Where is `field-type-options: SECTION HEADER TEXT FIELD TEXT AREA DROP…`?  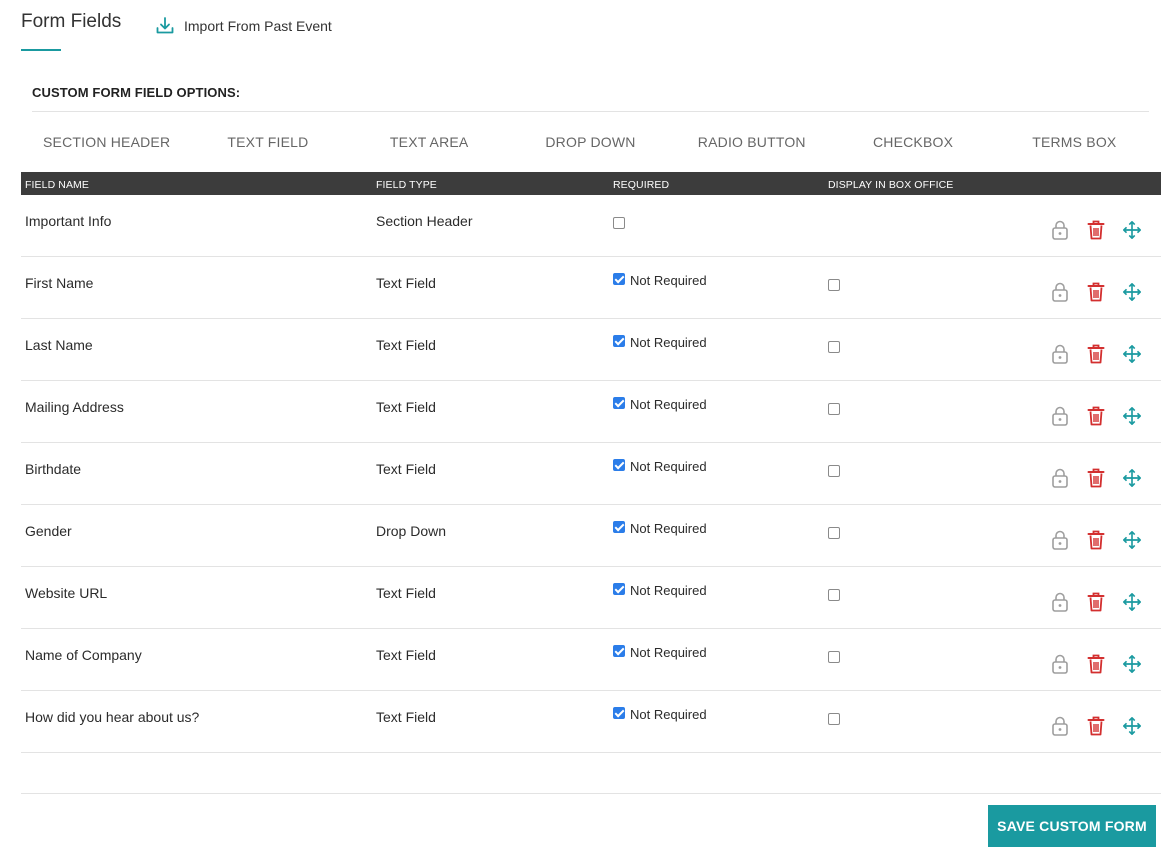
field-type-options: SECTION HEADER TEXT FIELD TEXT AREA DROP… is located at coordinates (590, 142).